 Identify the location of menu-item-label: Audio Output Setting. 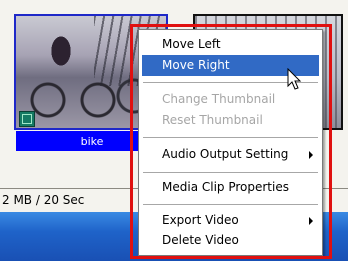
(225, 154).